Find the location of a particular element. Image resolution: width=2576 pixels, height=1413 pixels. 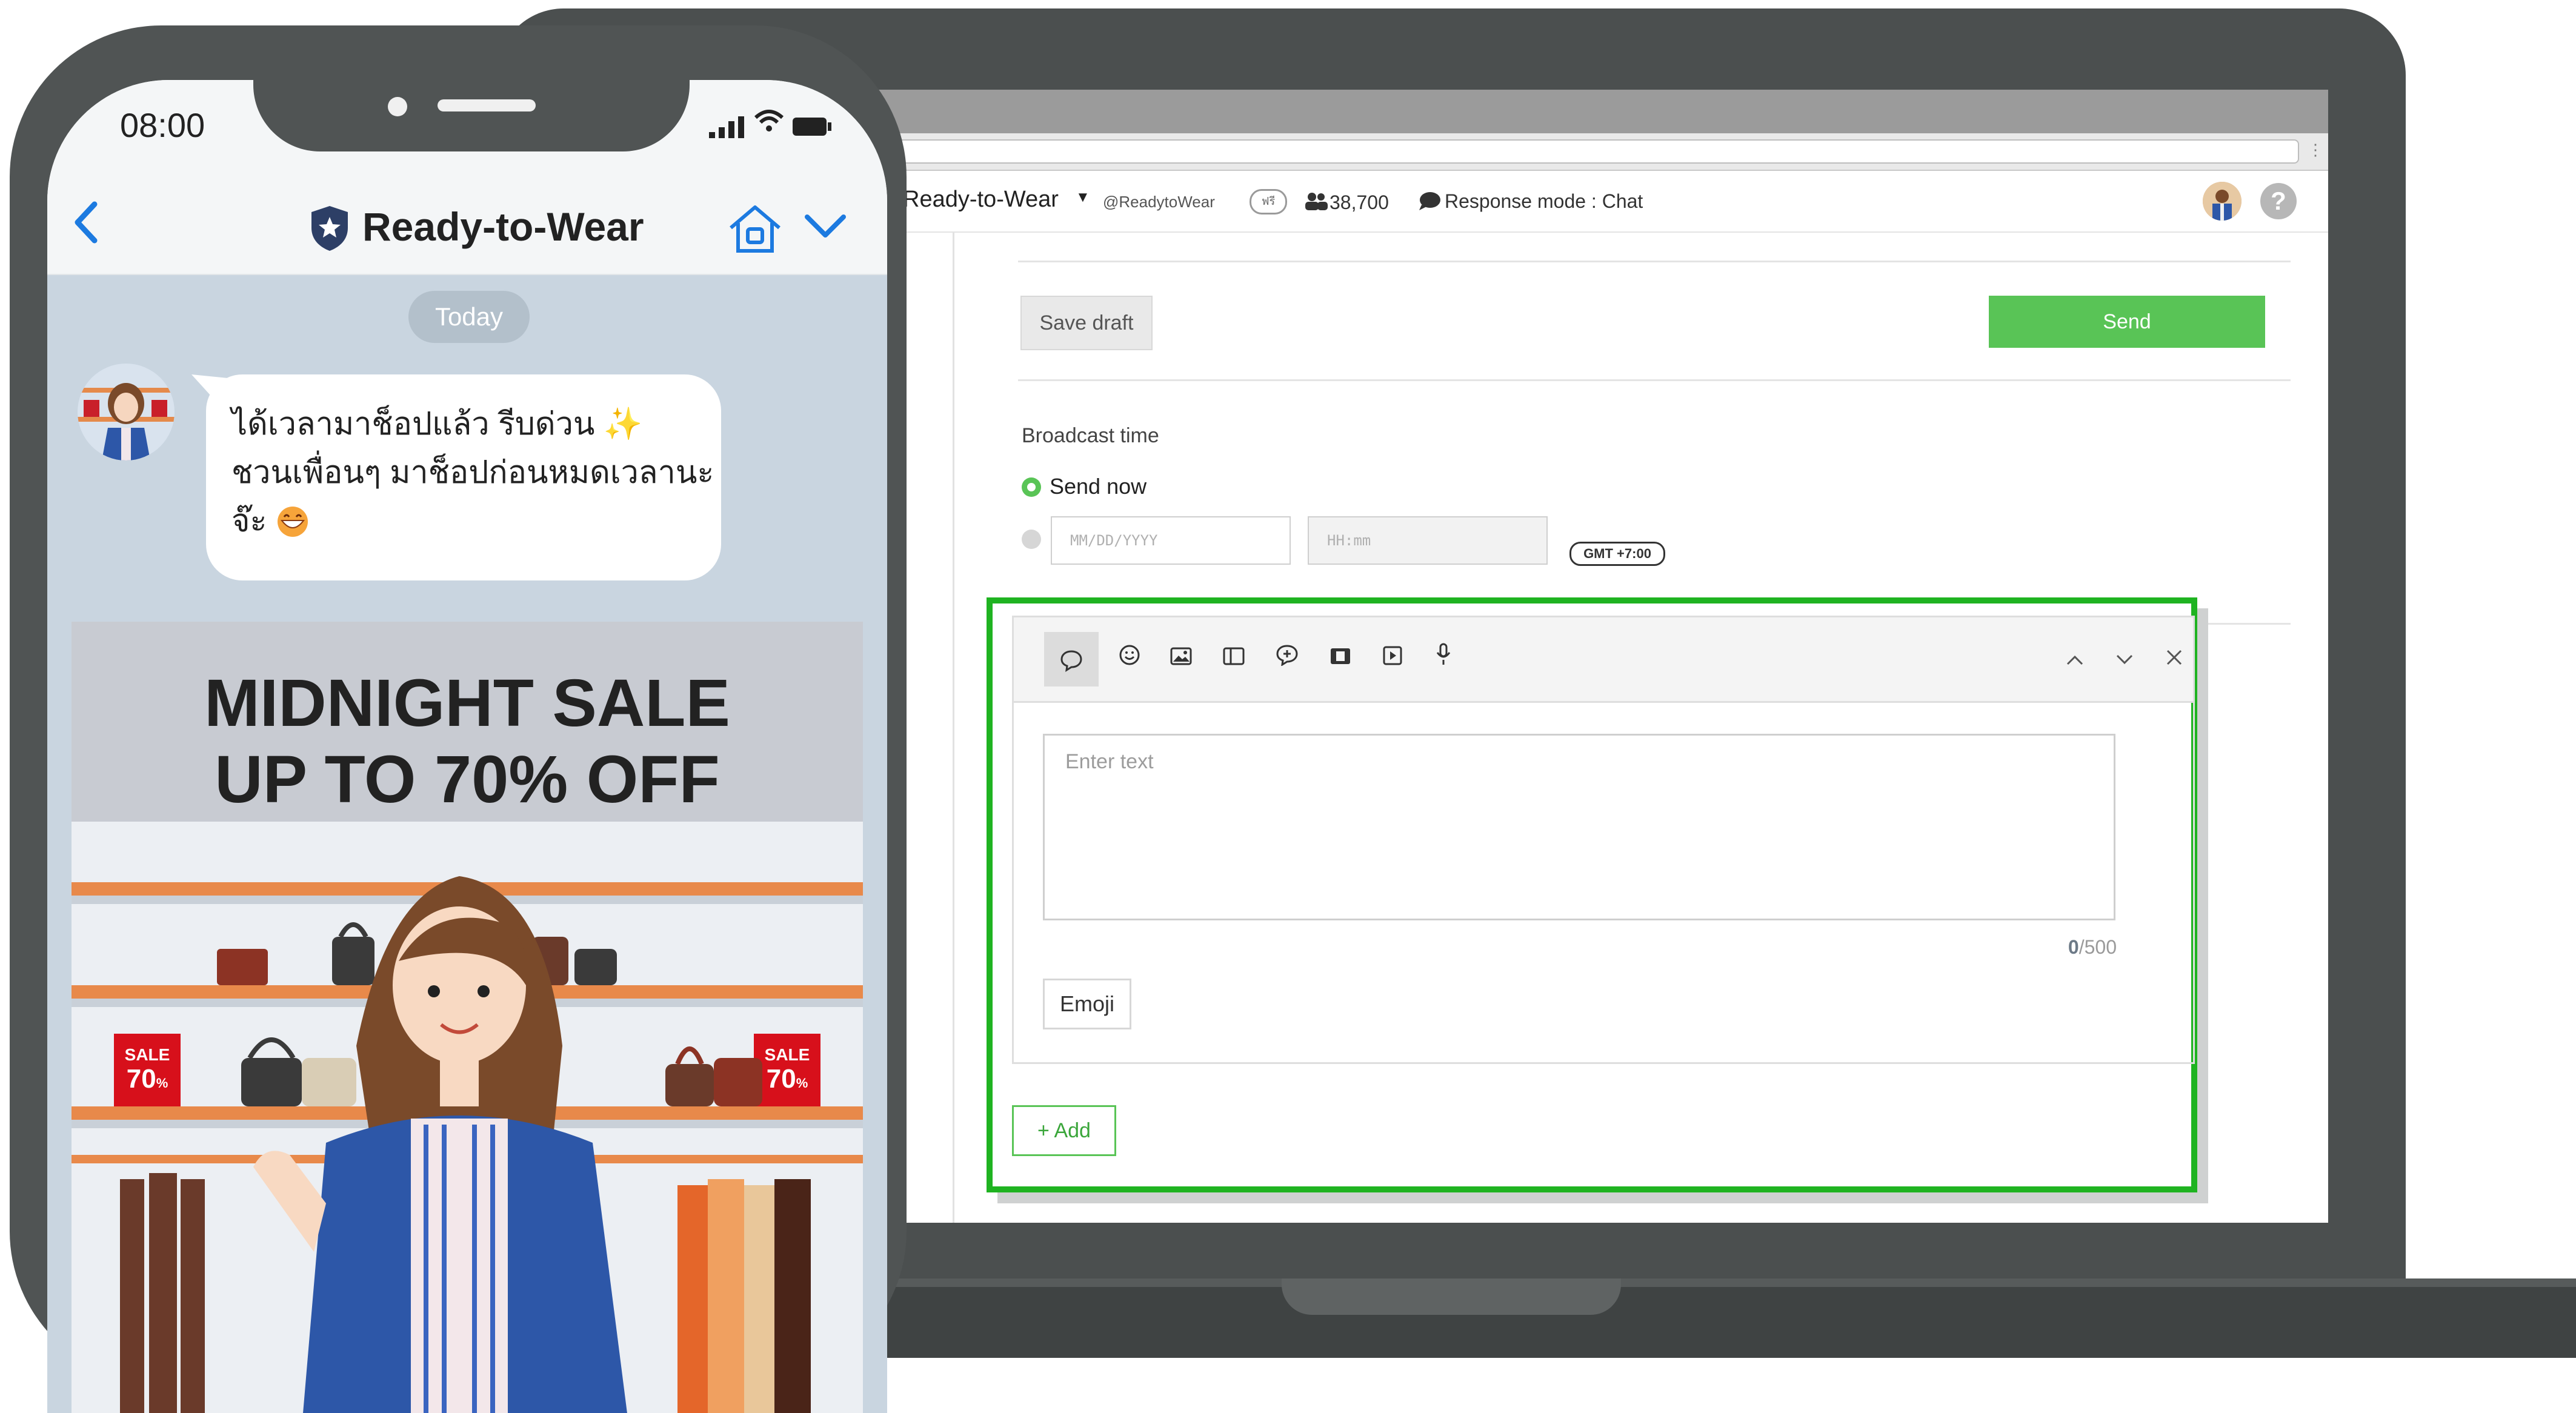

timezone-badge: GMT +7:00 is located at coordinates (1617, 554).